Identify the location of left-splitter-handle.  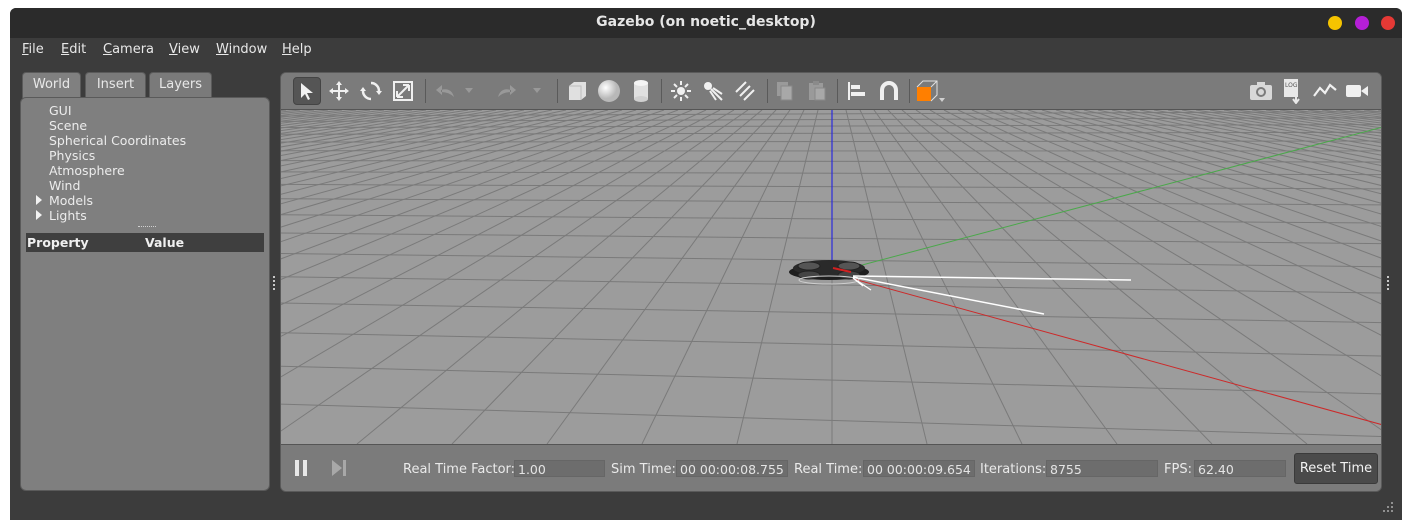
(274, 283).